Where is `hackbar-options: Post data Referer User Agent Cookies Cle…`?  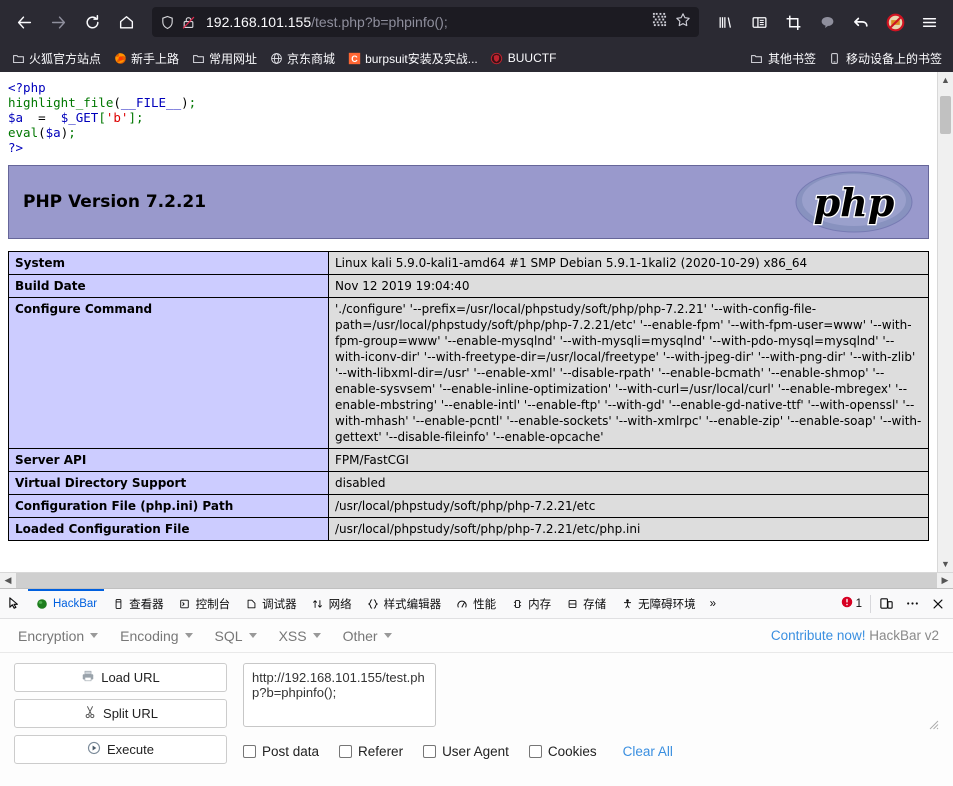
hackbar-options: Post data Referer User Agent Cookies Cle… is located at coordinates (592, 751).